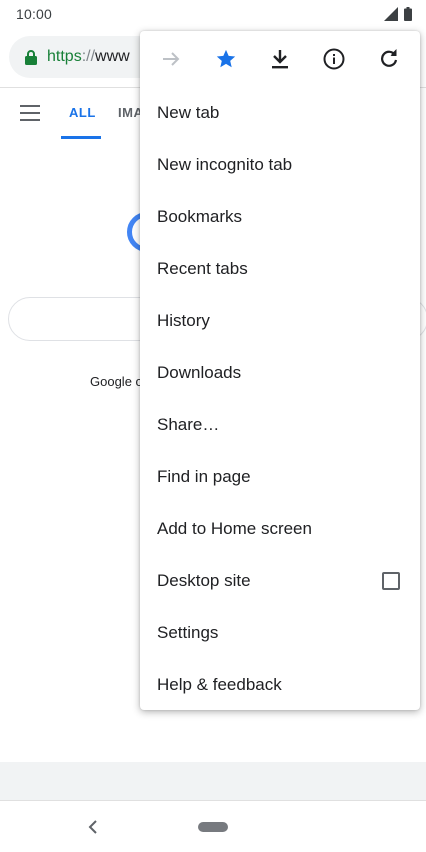  I want to click on menu-item-new-incognito-tab: New incognito tab, so click(280, 165).